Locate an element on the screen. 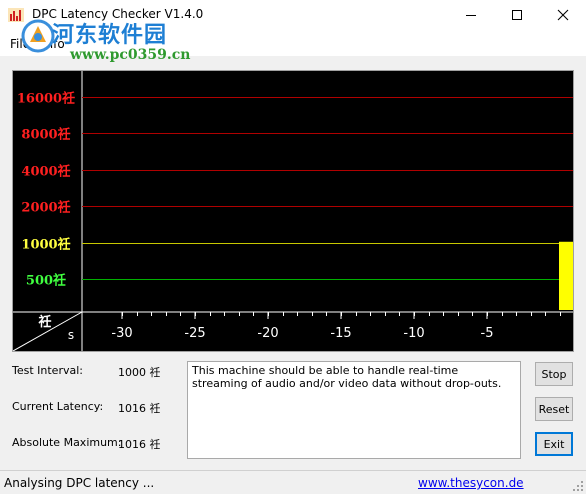  level-label: 4000祍 is located at coordinates (45, 172).